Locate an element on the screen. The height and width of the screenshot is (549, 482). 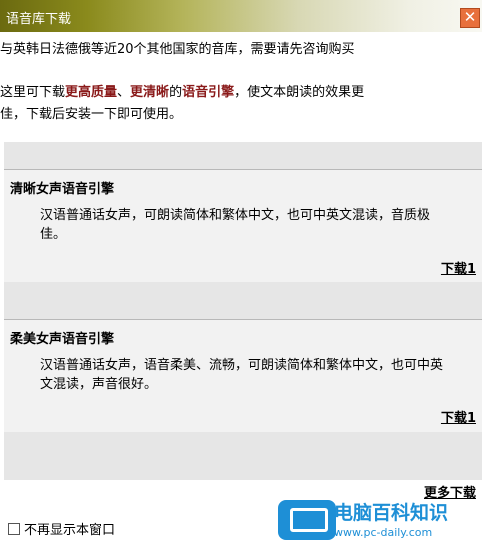
dont-show-again-option: 不再显示本窗口 is located at coordinates (61, 528).